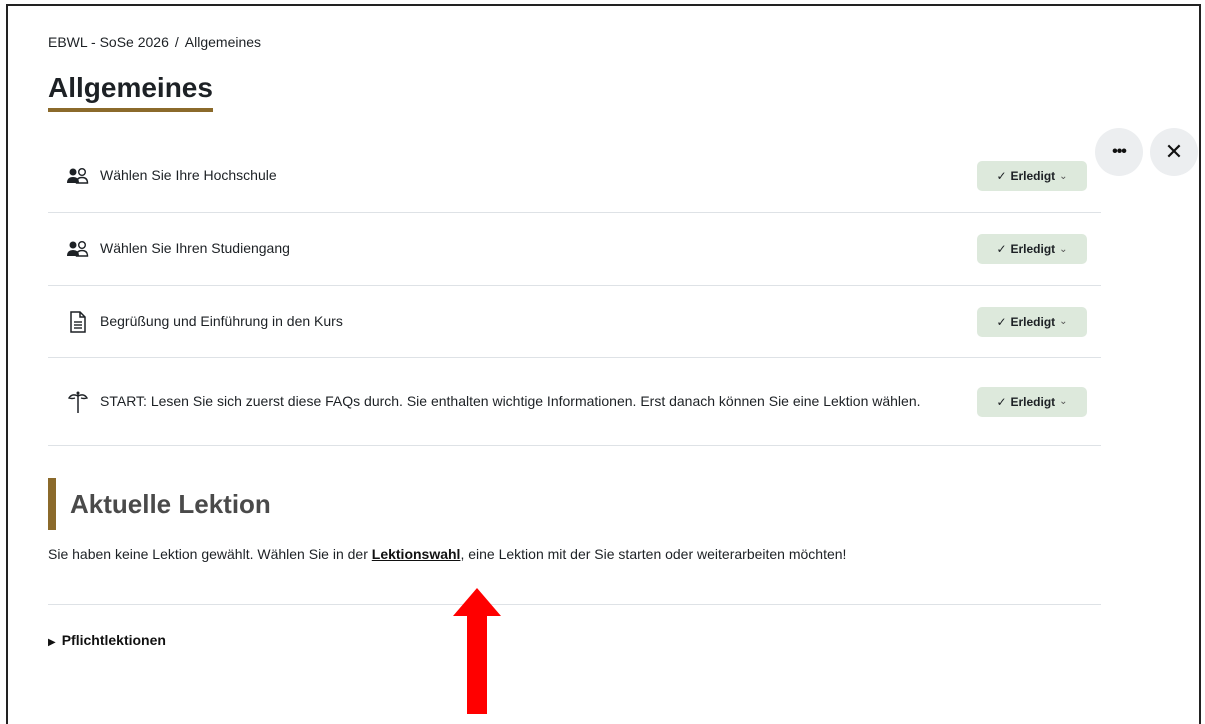  What do you see at coordinates (574, 604) in the screenshot?
I see `divider` at bounding box center [574, 604].